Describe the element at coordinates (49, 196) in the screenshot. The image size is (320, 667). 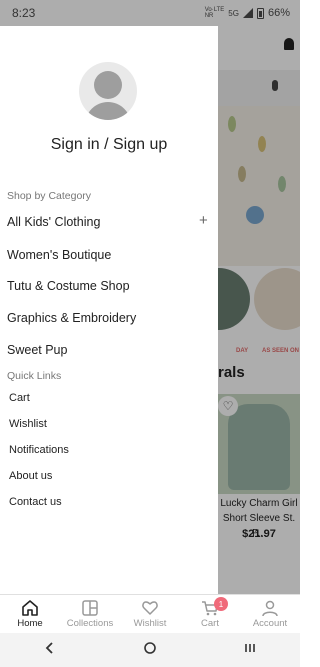
I see `category-header: Shop by Category` at that location.